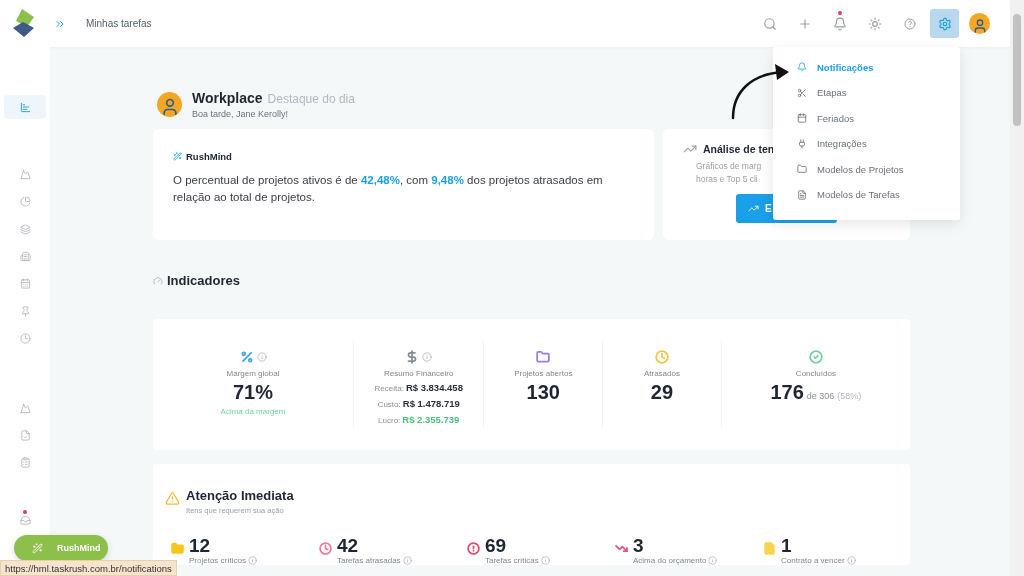  I want to click on menu-item: Integrações, so click(878, 143).